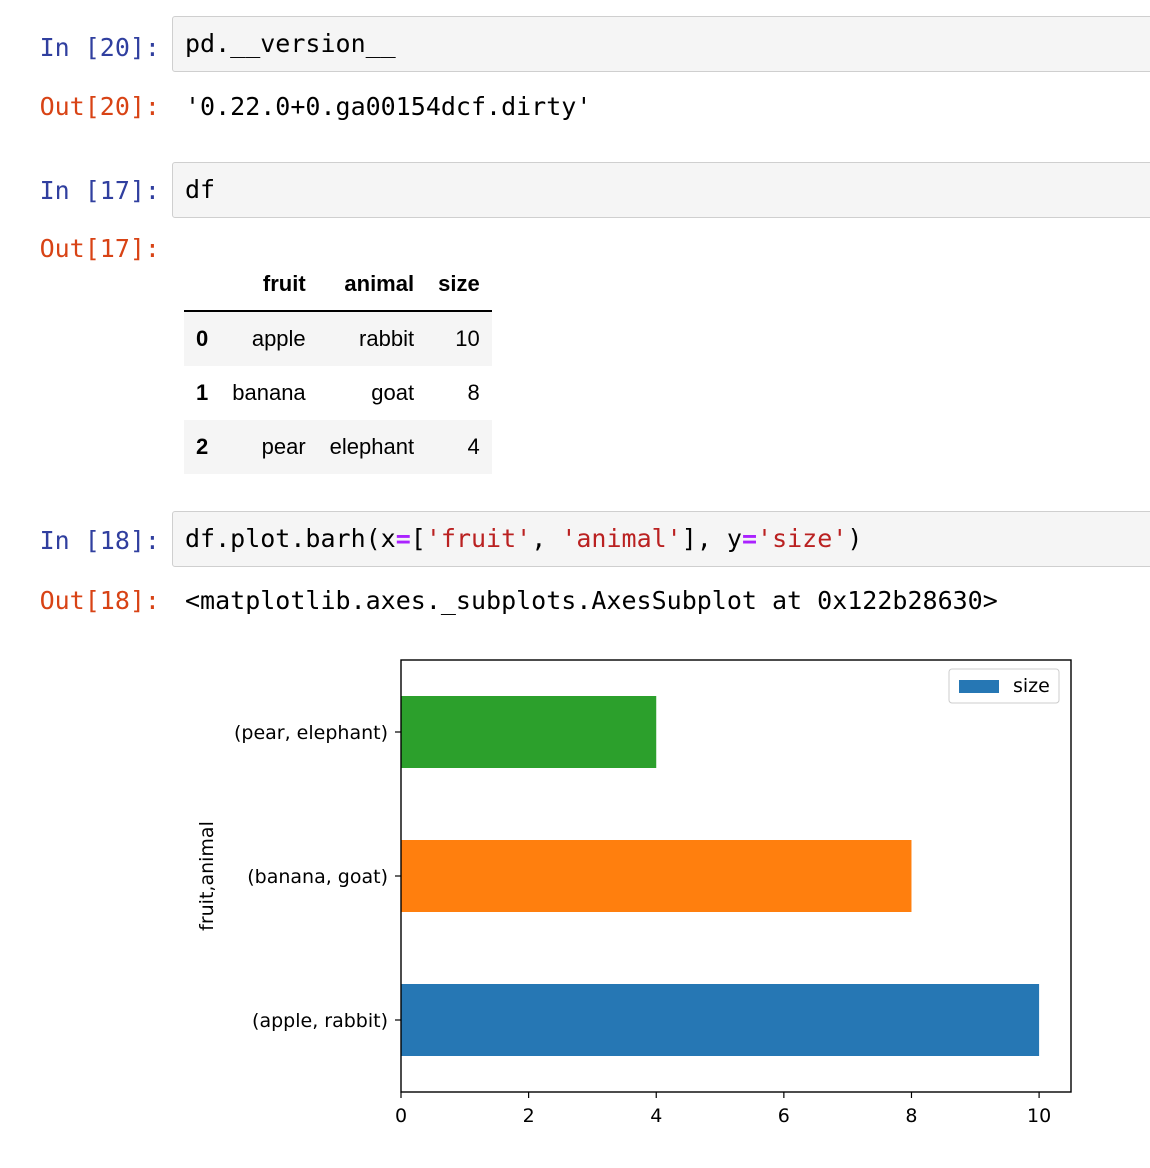 The height and width of the screenshot is (1168, 1150). What do you see at coordinates (338, 393) in the screenshot?
I see `table-row: 1 banana goat 8` at bounding box center [338, 393].